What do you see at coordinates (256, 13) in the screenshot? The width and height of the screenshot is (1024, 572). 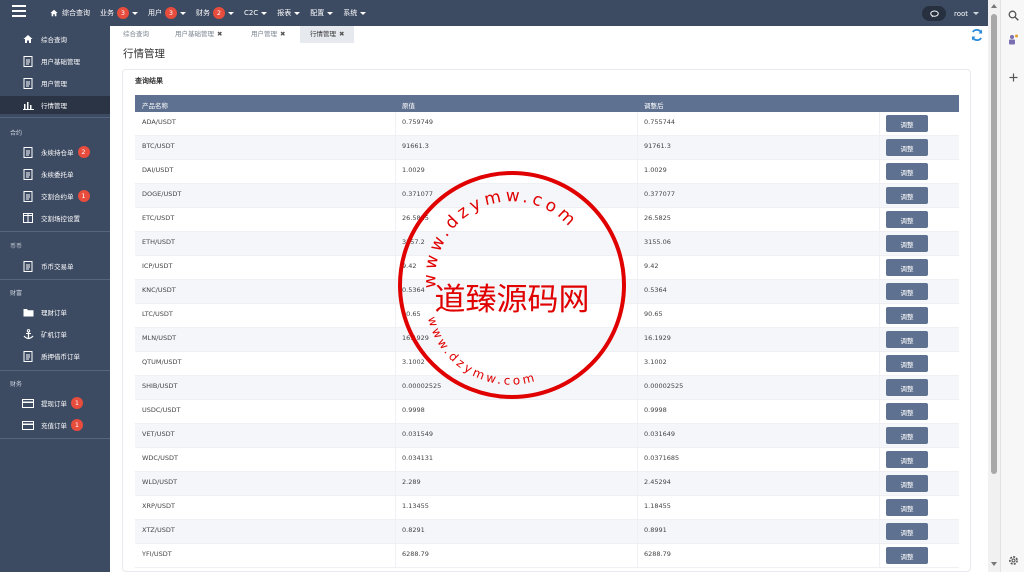 I see `topnav-c2c: C2C` at bounding box center [256, 13].